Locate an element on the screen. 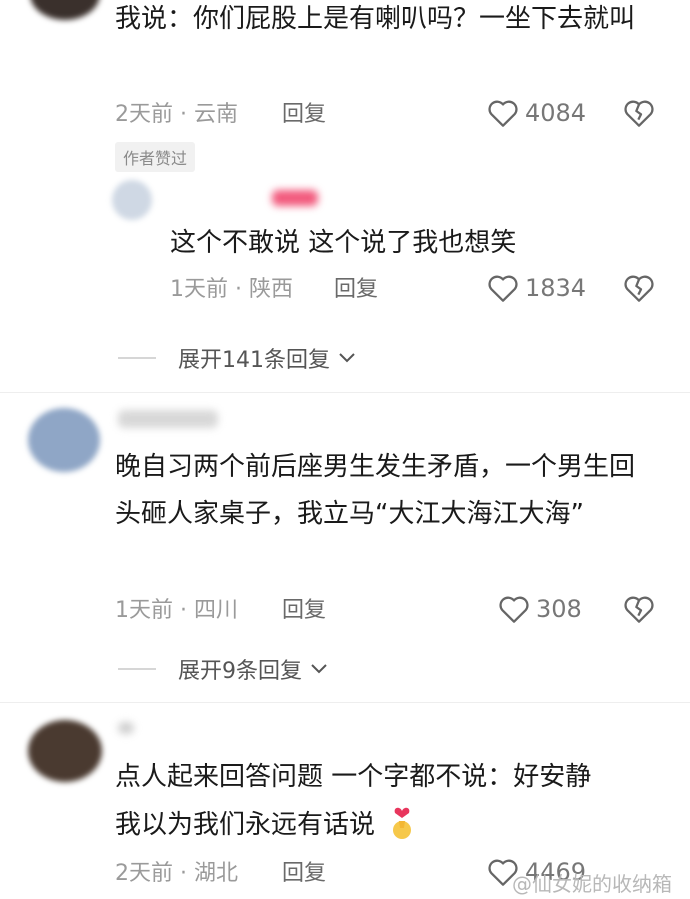 Image resolution: width=690 pixels, height=899 pixels. comment-location: 四川 is located at coordinates (216, 610).